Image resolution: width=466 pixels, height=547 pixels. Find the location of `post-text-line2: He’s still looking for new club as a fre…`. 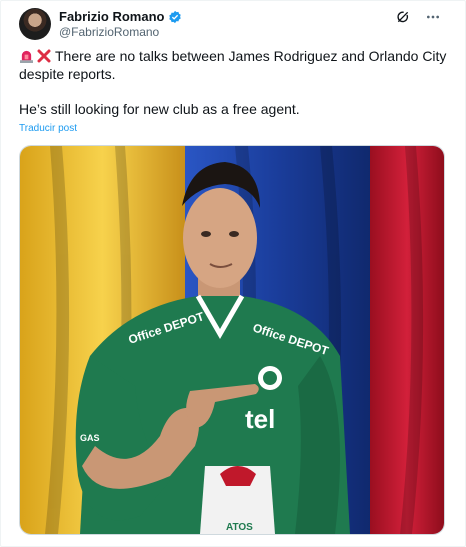

post-text-line2: He’s still looking for new club as a fre… is located at coordinates (159, 109).